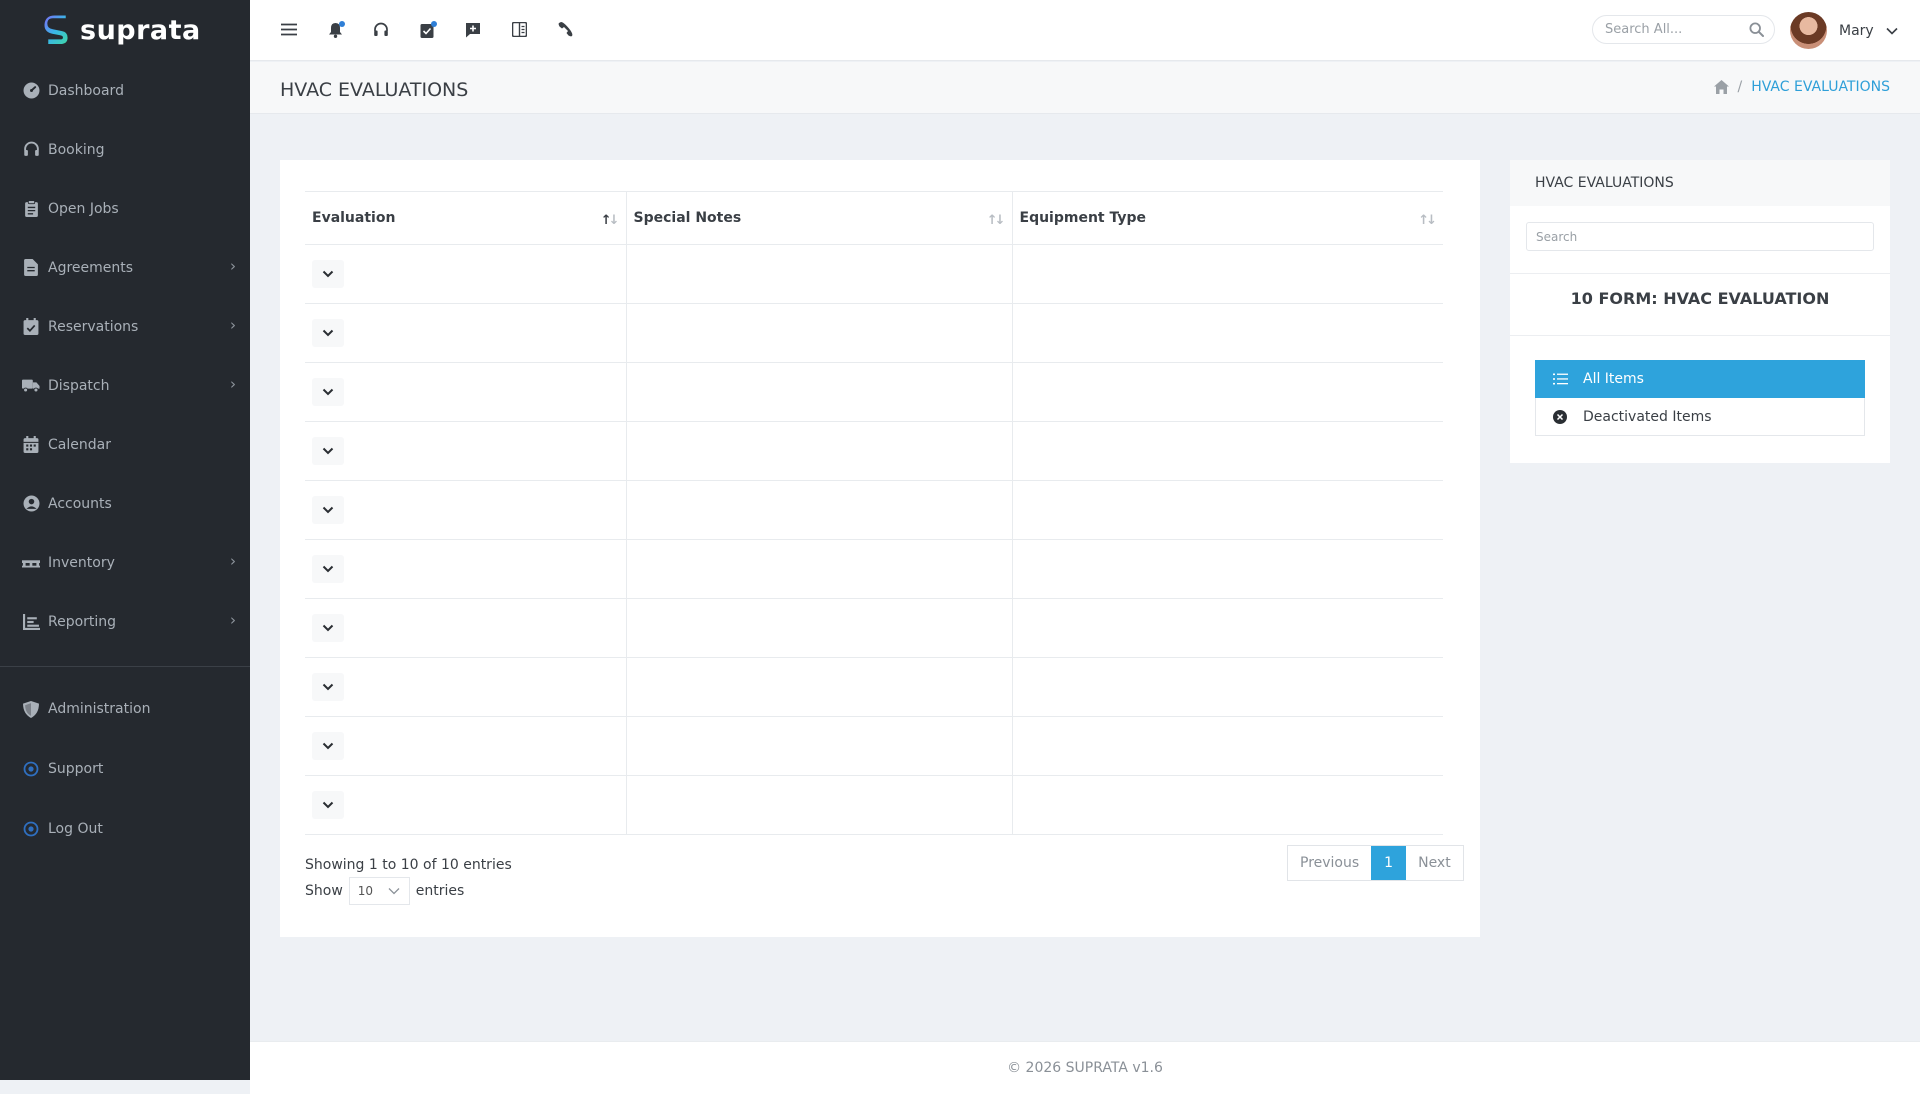 This screenshot has width=1920, height=1094. Describe the element at coordinates (374, 90) in the screenshot. I see `page-title: HVAC EVALUATIONS` at that location.